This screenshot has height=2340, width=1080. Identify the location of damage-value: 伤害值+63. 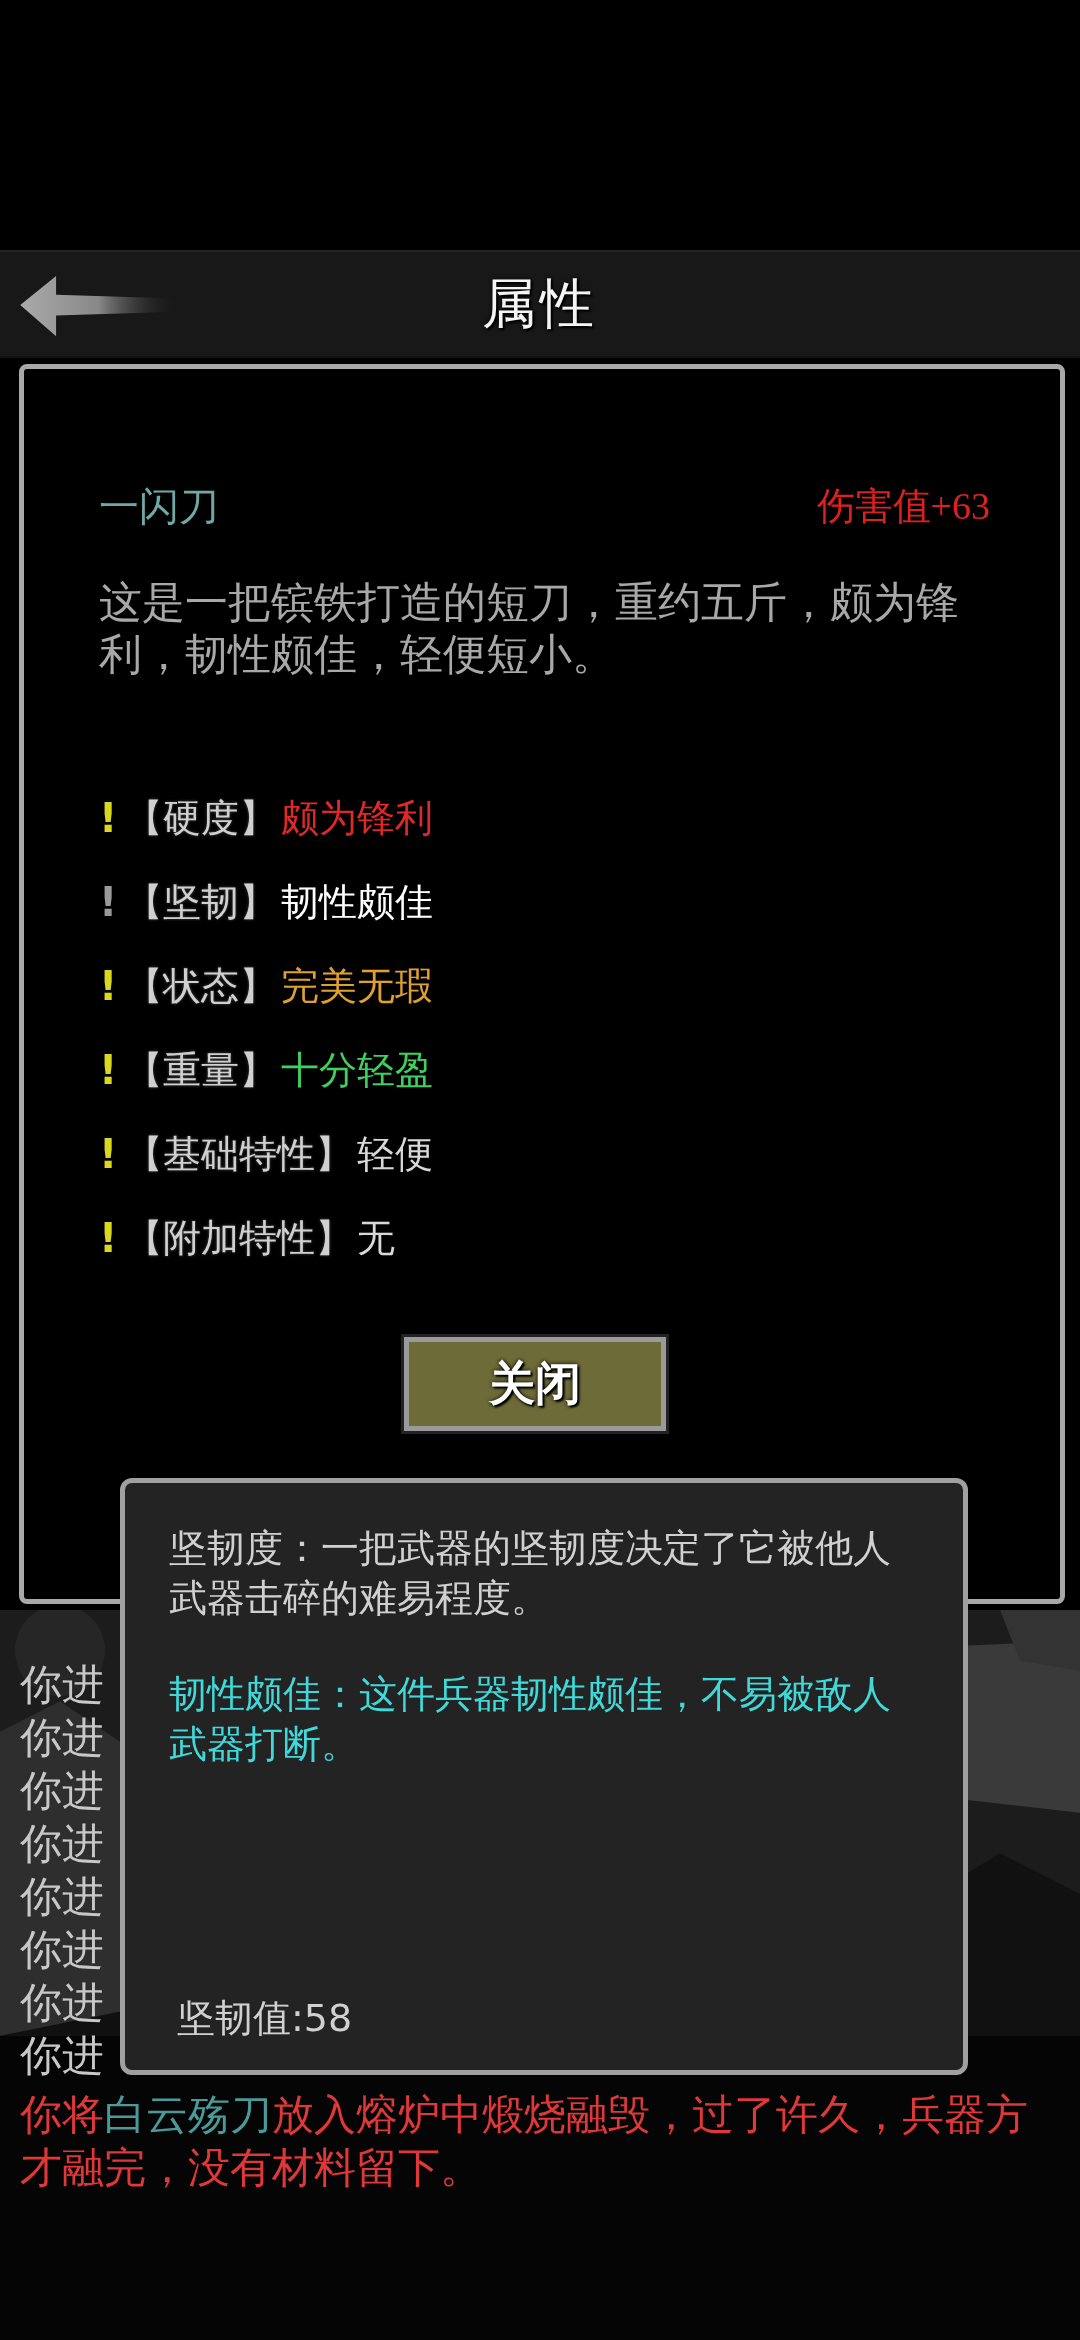
(903, 506).